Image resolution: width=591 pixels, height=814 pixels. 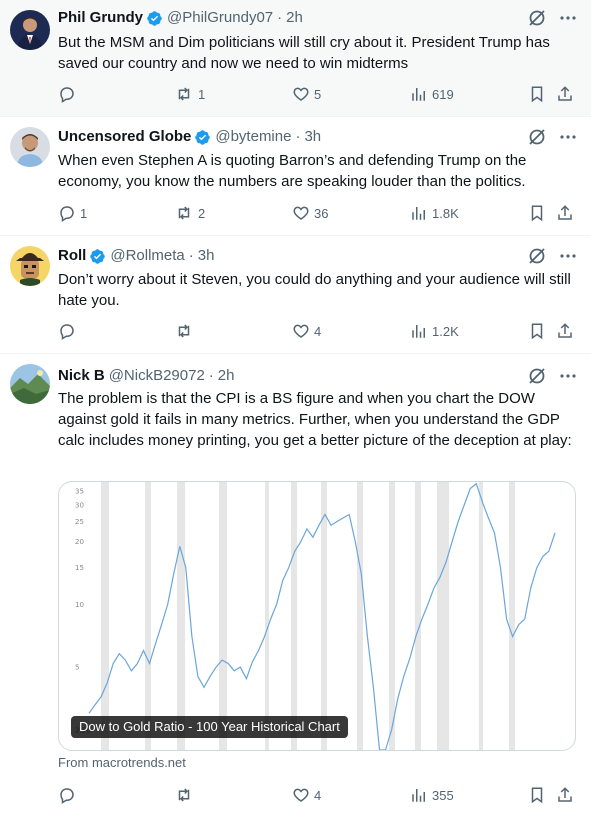 I want to click on like-count: 5, so click(x=318, y=94).